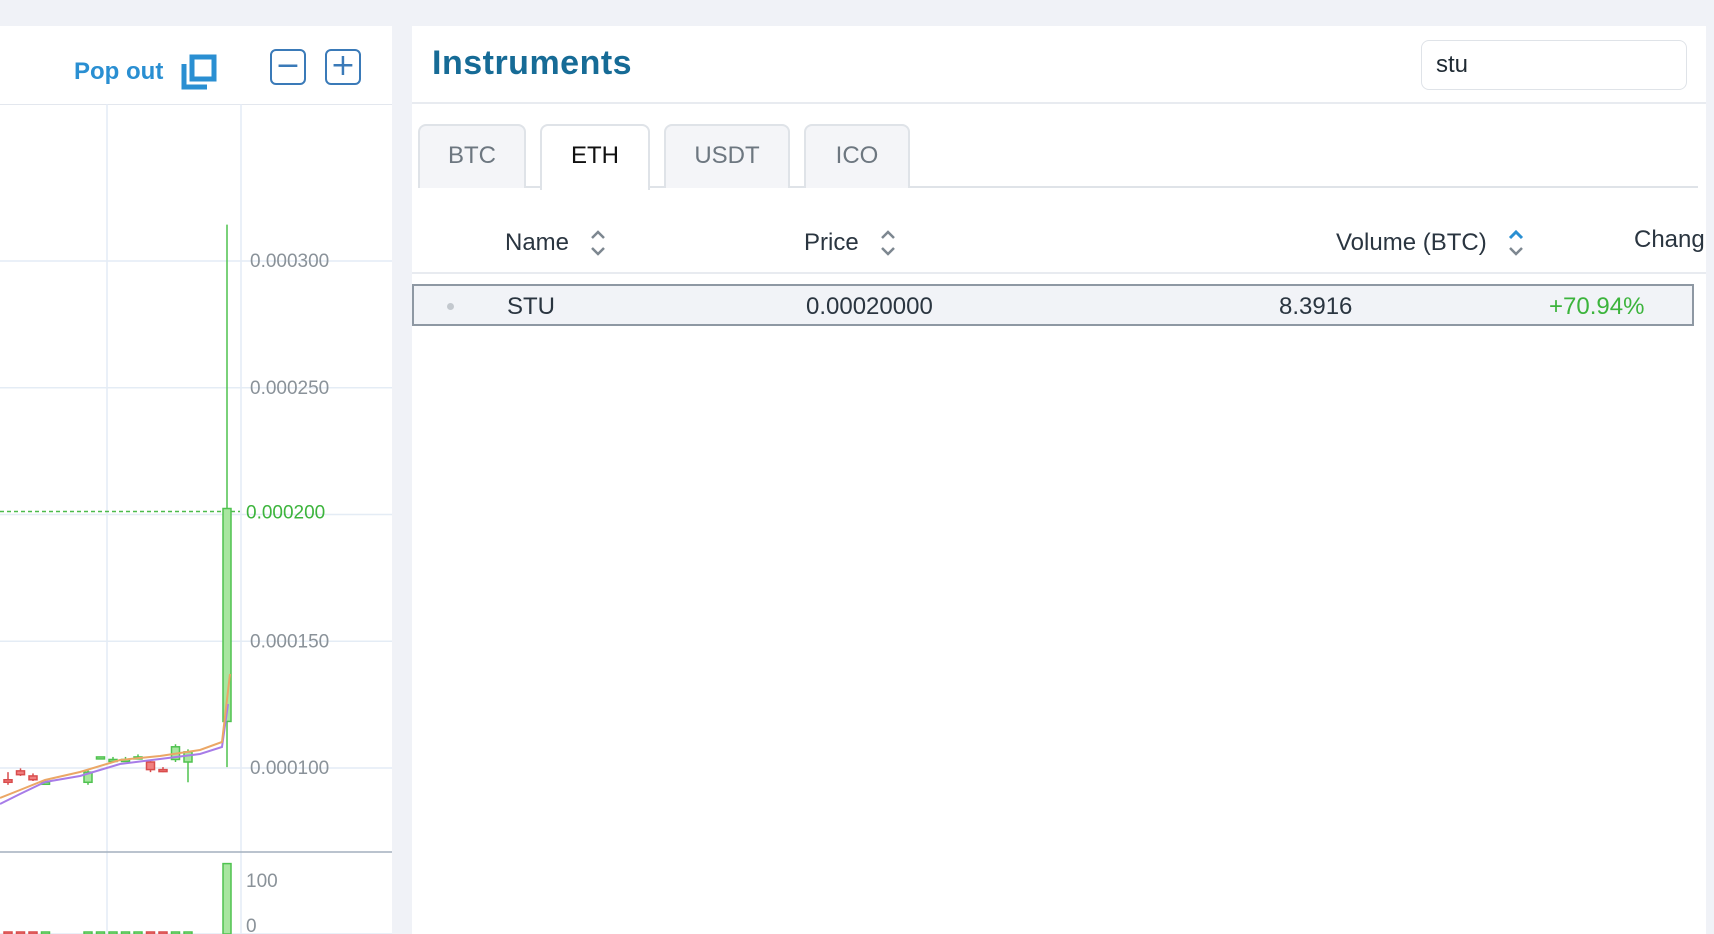 Image resolution: width=1714 pixels, height=934 pixels. What do you see at coordinates (199, 72) in the screenshot?
I see `pop-out-icon` at bounding box center [199, 72].